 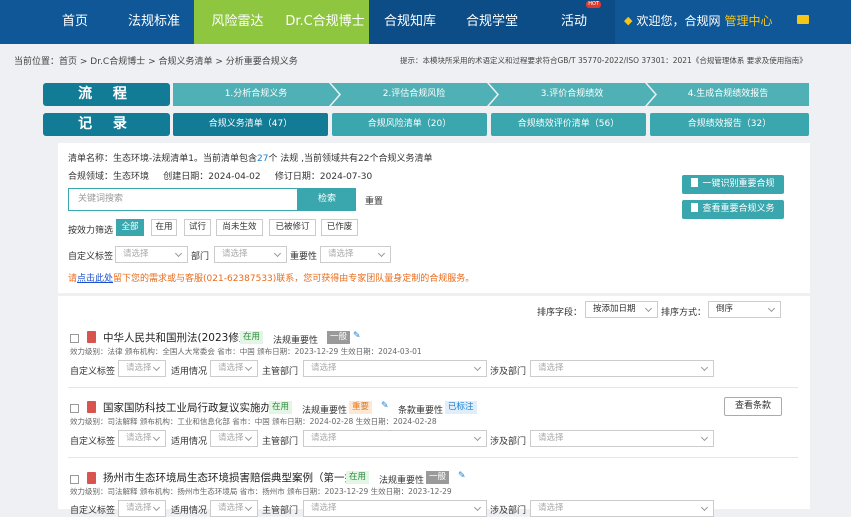 I want to click on row-situation-label: 适用情况, so click(x=189, y=442).